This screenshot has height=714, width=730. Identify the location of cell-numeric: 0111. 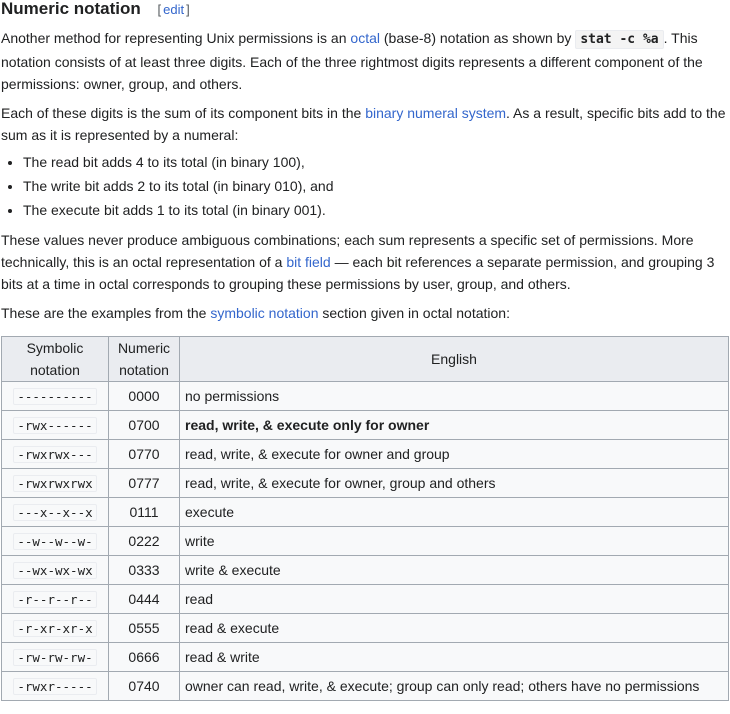
(144, 512).